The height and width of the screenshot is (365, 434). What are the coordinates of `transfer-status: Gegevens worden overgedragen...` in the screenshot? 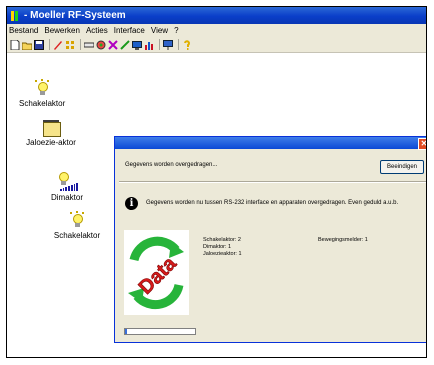 It's located at (171, 165).